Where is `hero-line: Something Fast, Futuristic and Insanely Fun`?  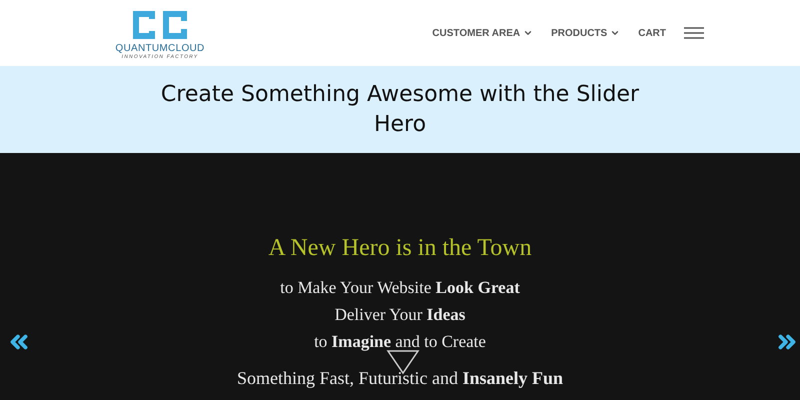
hero-line: Something Fast, Futuristic and Insanely Fun is located at coordinates (400, 378).